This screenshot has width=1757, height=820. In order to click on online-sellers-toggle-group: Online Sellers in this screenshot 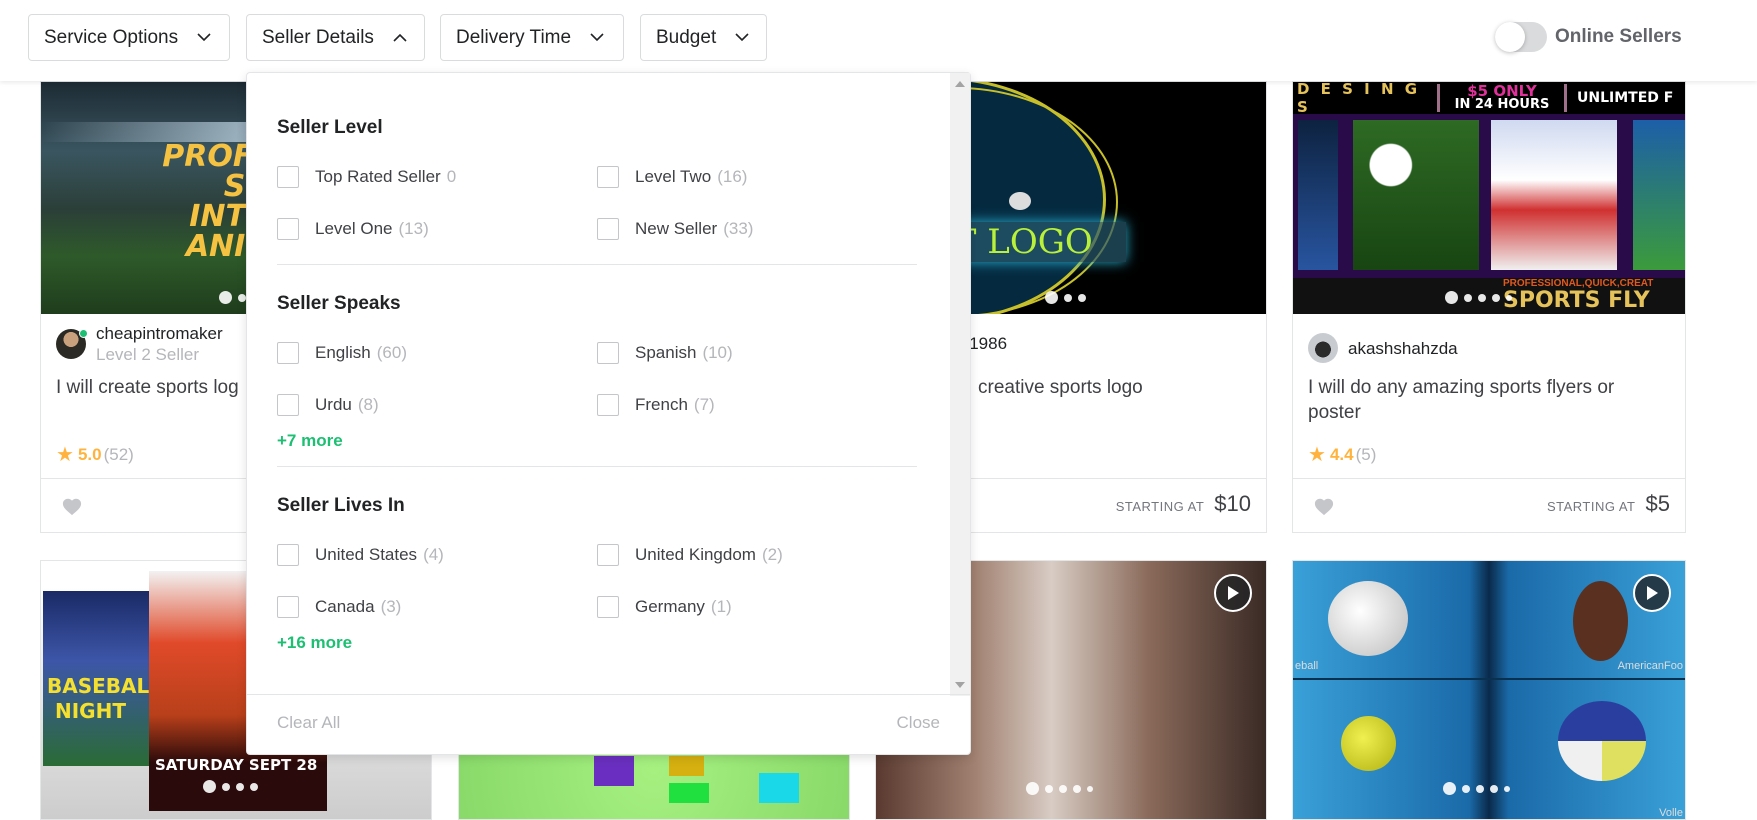, I will do `click(1588, 37)`.